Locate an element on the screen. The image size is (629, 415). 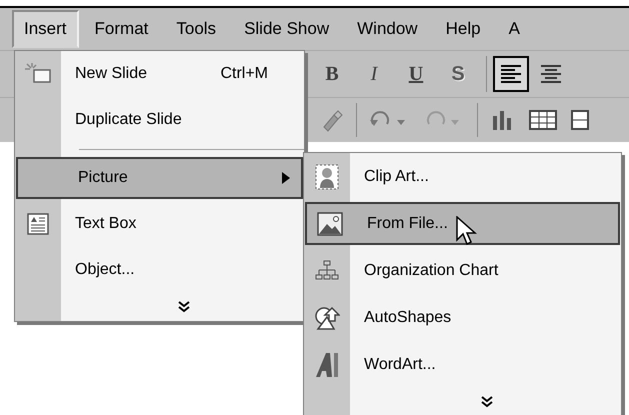
mouse-cursor-icon is located at coordinates (467, 232).